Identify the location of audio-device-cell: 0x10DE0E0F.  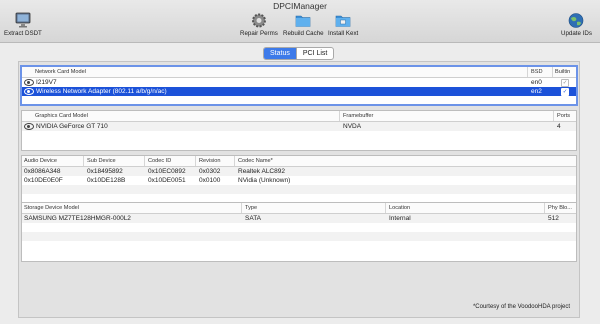
(43, 180).